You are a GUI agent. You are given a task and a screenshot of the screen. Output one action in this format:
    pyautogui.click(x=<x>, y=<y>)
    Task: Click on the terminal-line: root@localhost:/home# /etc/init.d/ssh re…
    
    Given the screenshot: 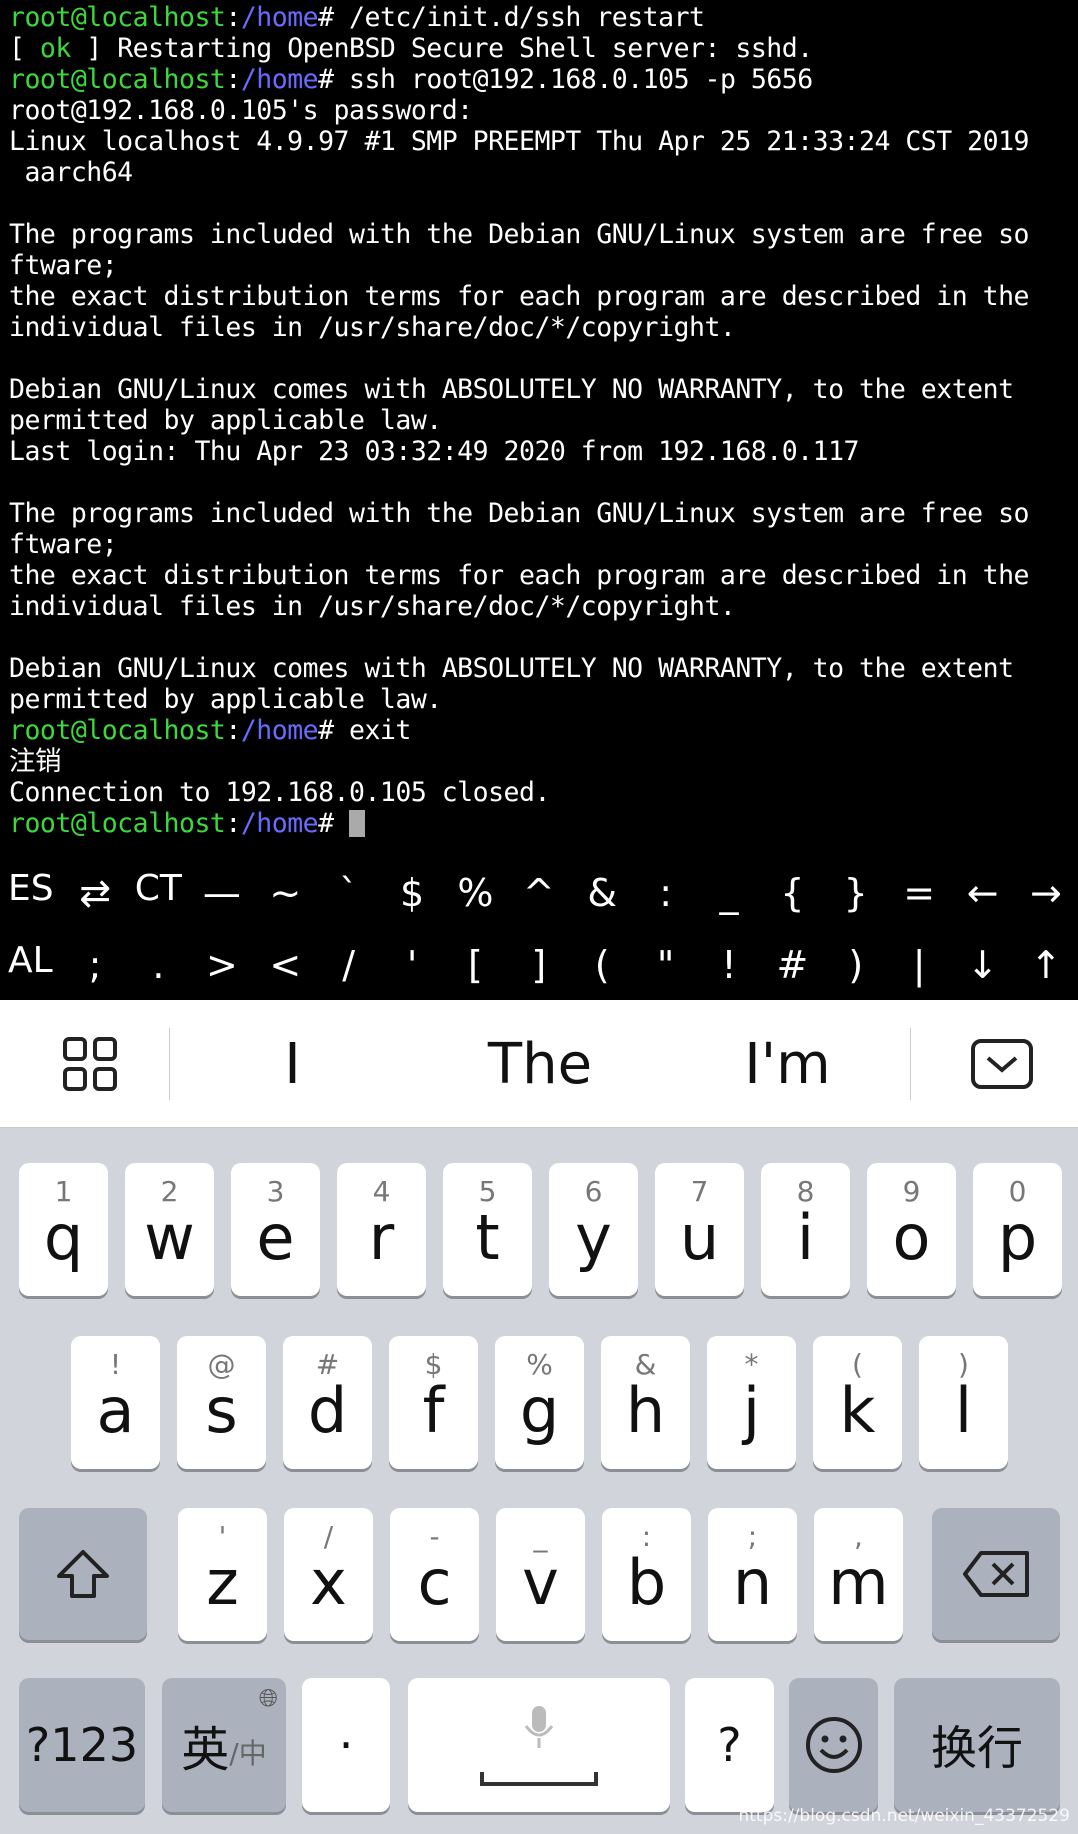 What is the action you would take?
    pyautogui.click(x=357, y=17)
    